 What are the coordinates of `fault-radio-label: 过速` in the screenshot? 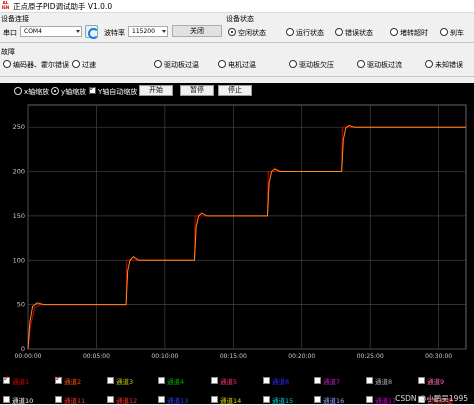 It's located at (89, 65).